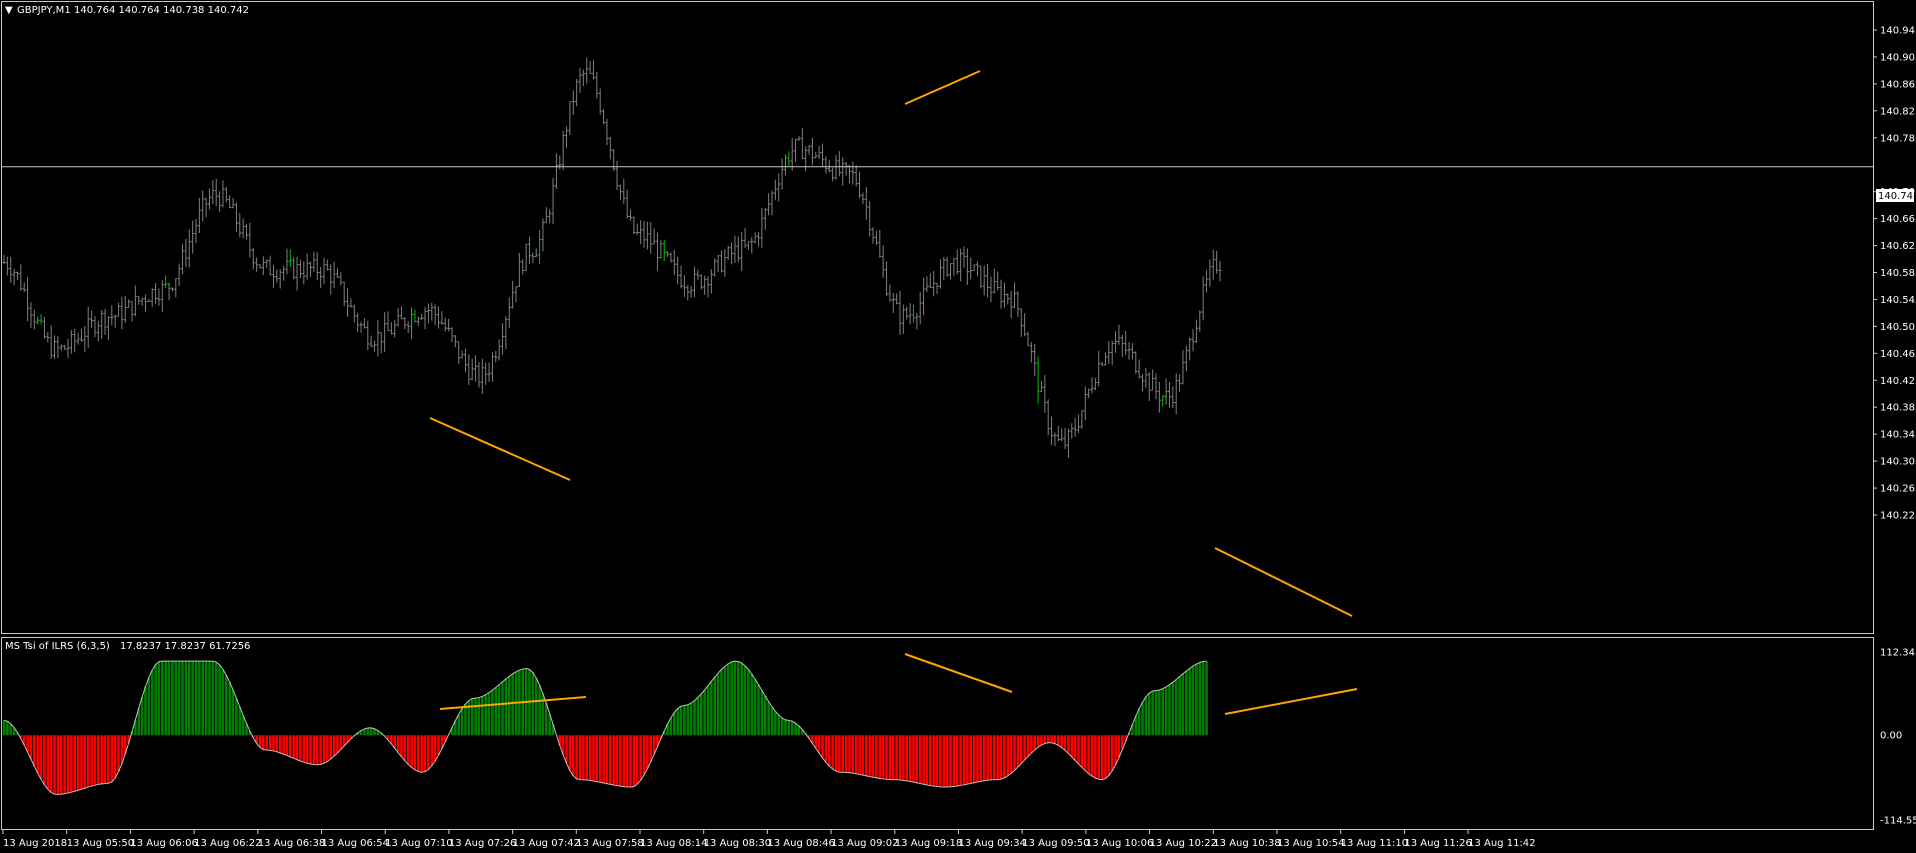 The width and height of the screenshot is (1916, 853). Describe the element at coordinates (1898, 219) in the screenshot. I see `price-axis-label: 140.665` at that location.